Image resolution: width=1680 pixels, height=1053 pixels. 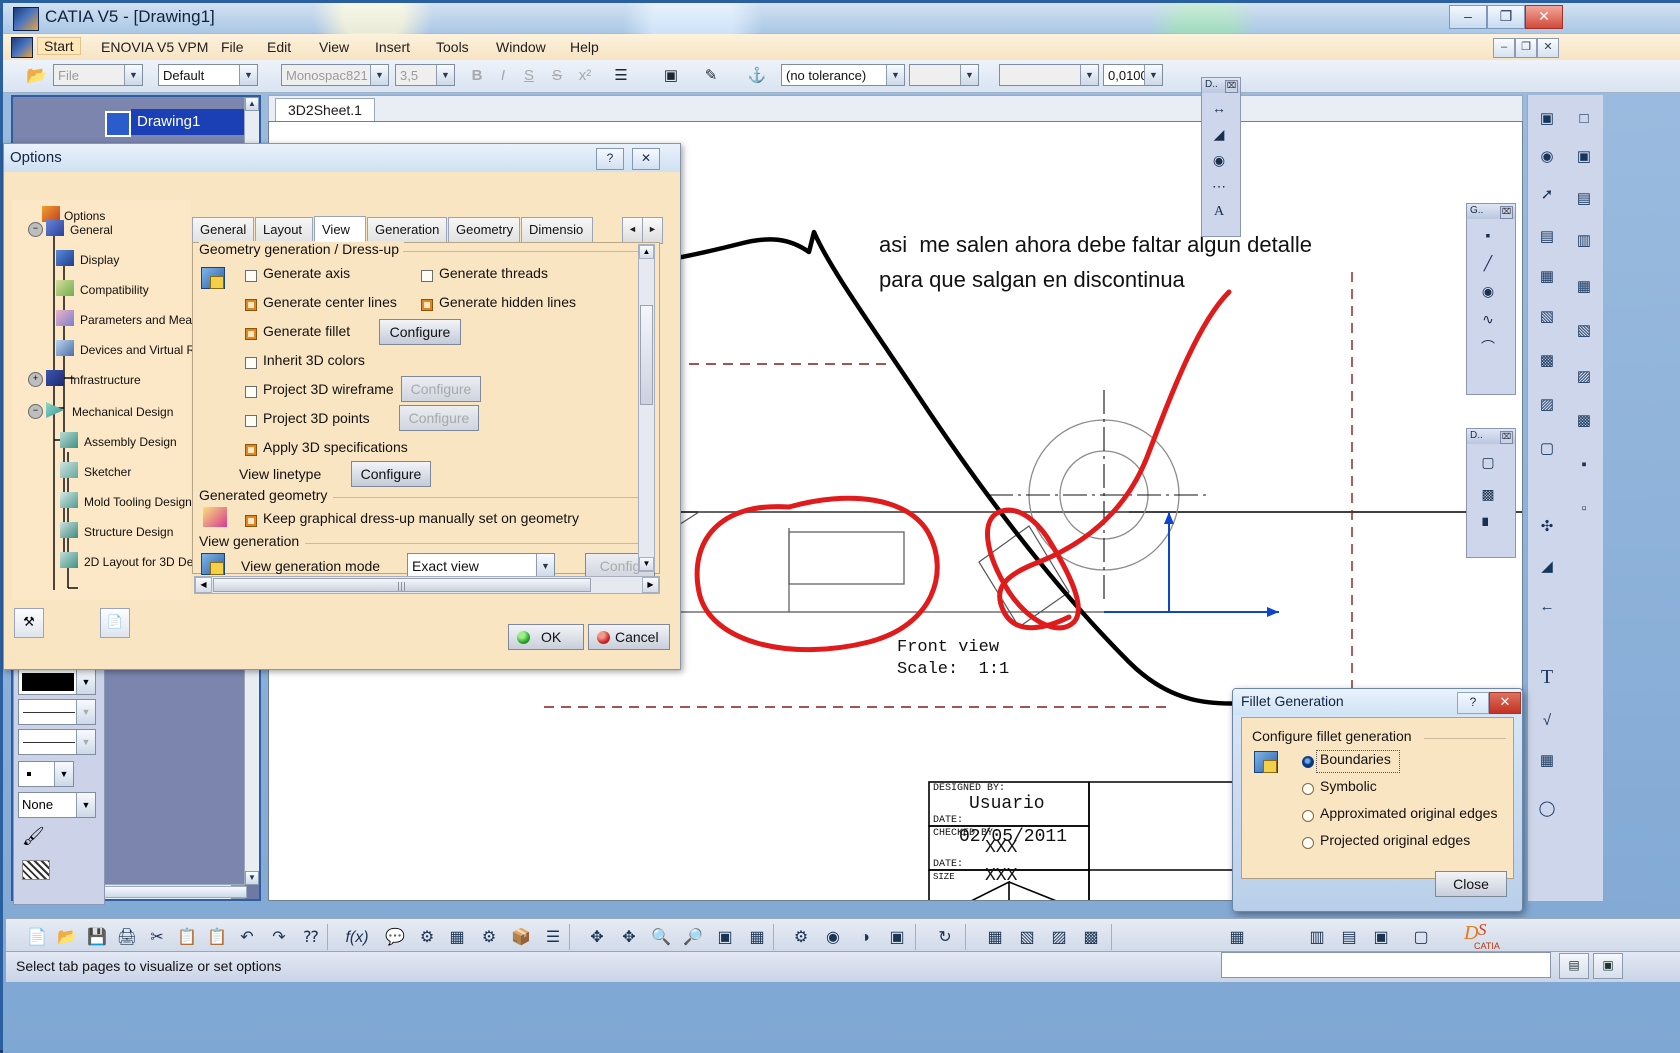 What do you see at coordinates (1473, 703) in the screenshot?
I see `fillet-help-button: ?` at bounding box center [1473, 703].